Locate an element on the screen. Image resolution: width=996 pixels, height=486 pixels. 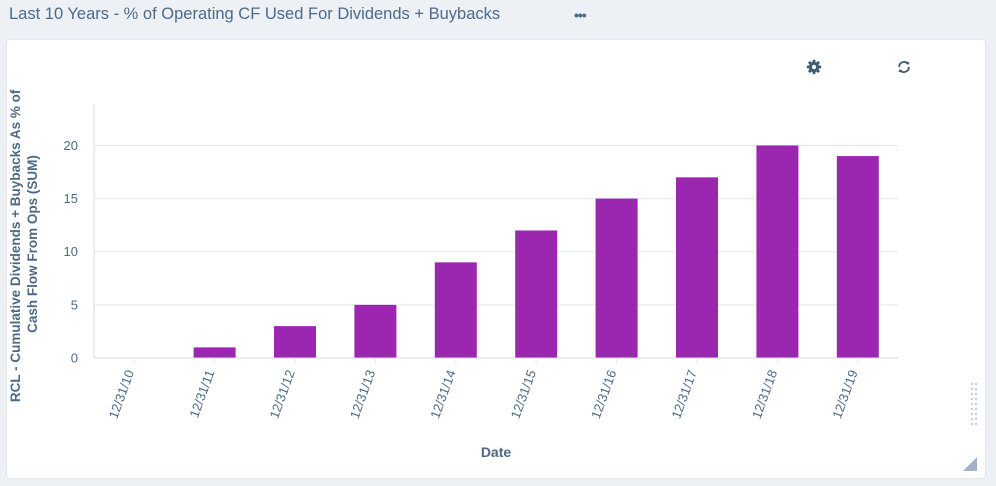
more-options-button: ••• is located at coordinates (584, 15).